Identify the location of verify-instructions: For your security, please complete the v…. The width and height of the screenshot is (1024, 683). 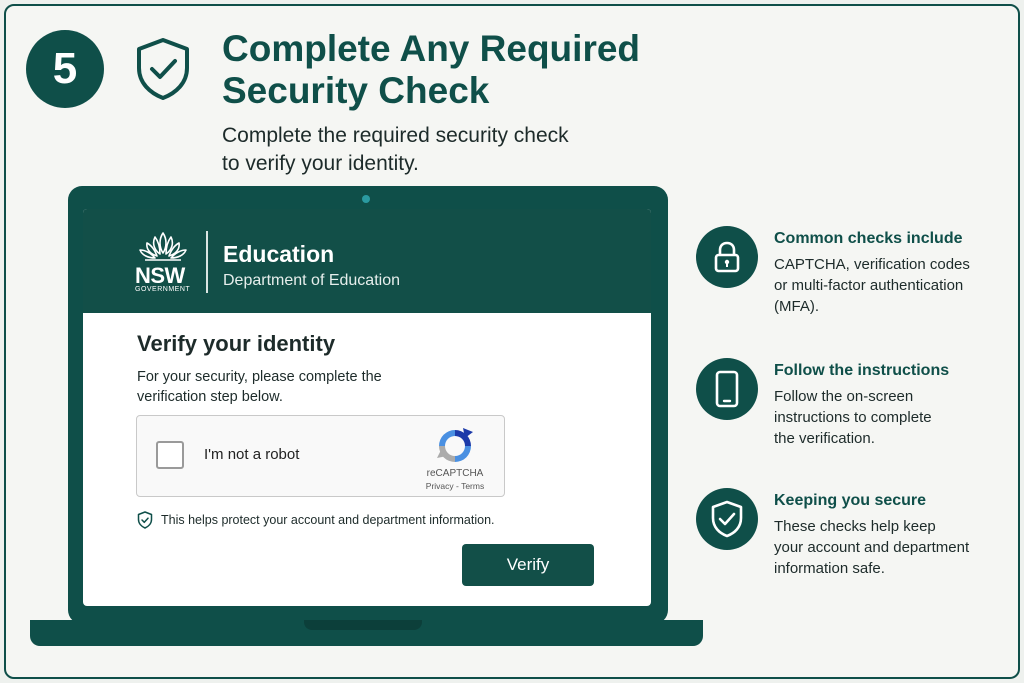
(297, 387).